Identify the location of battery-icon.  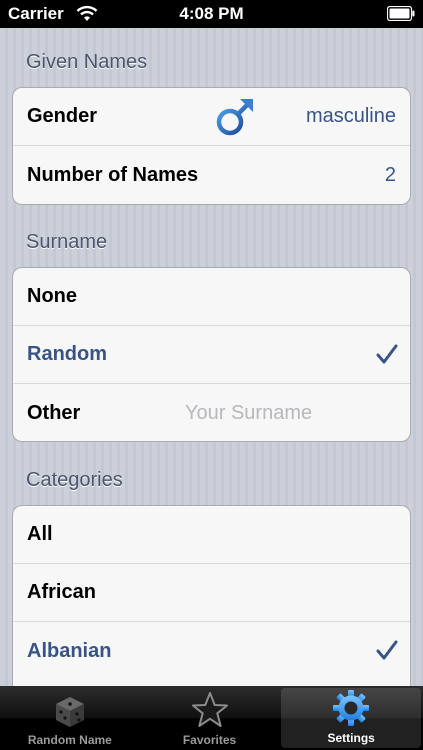
(401, 13).